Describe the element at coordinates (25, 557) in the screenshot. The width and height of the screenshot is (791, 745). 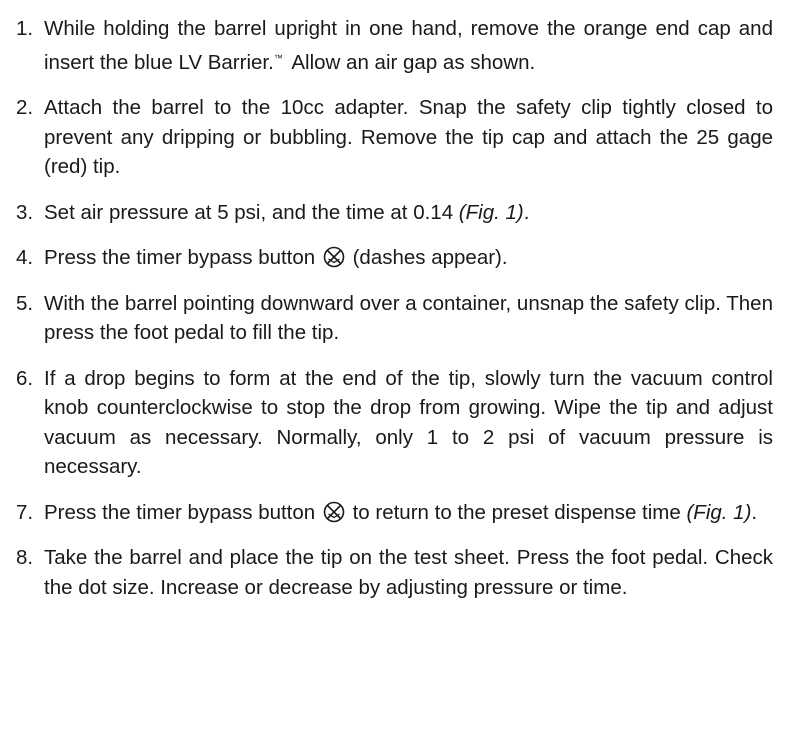
I see `step-number: 8.` at that location.